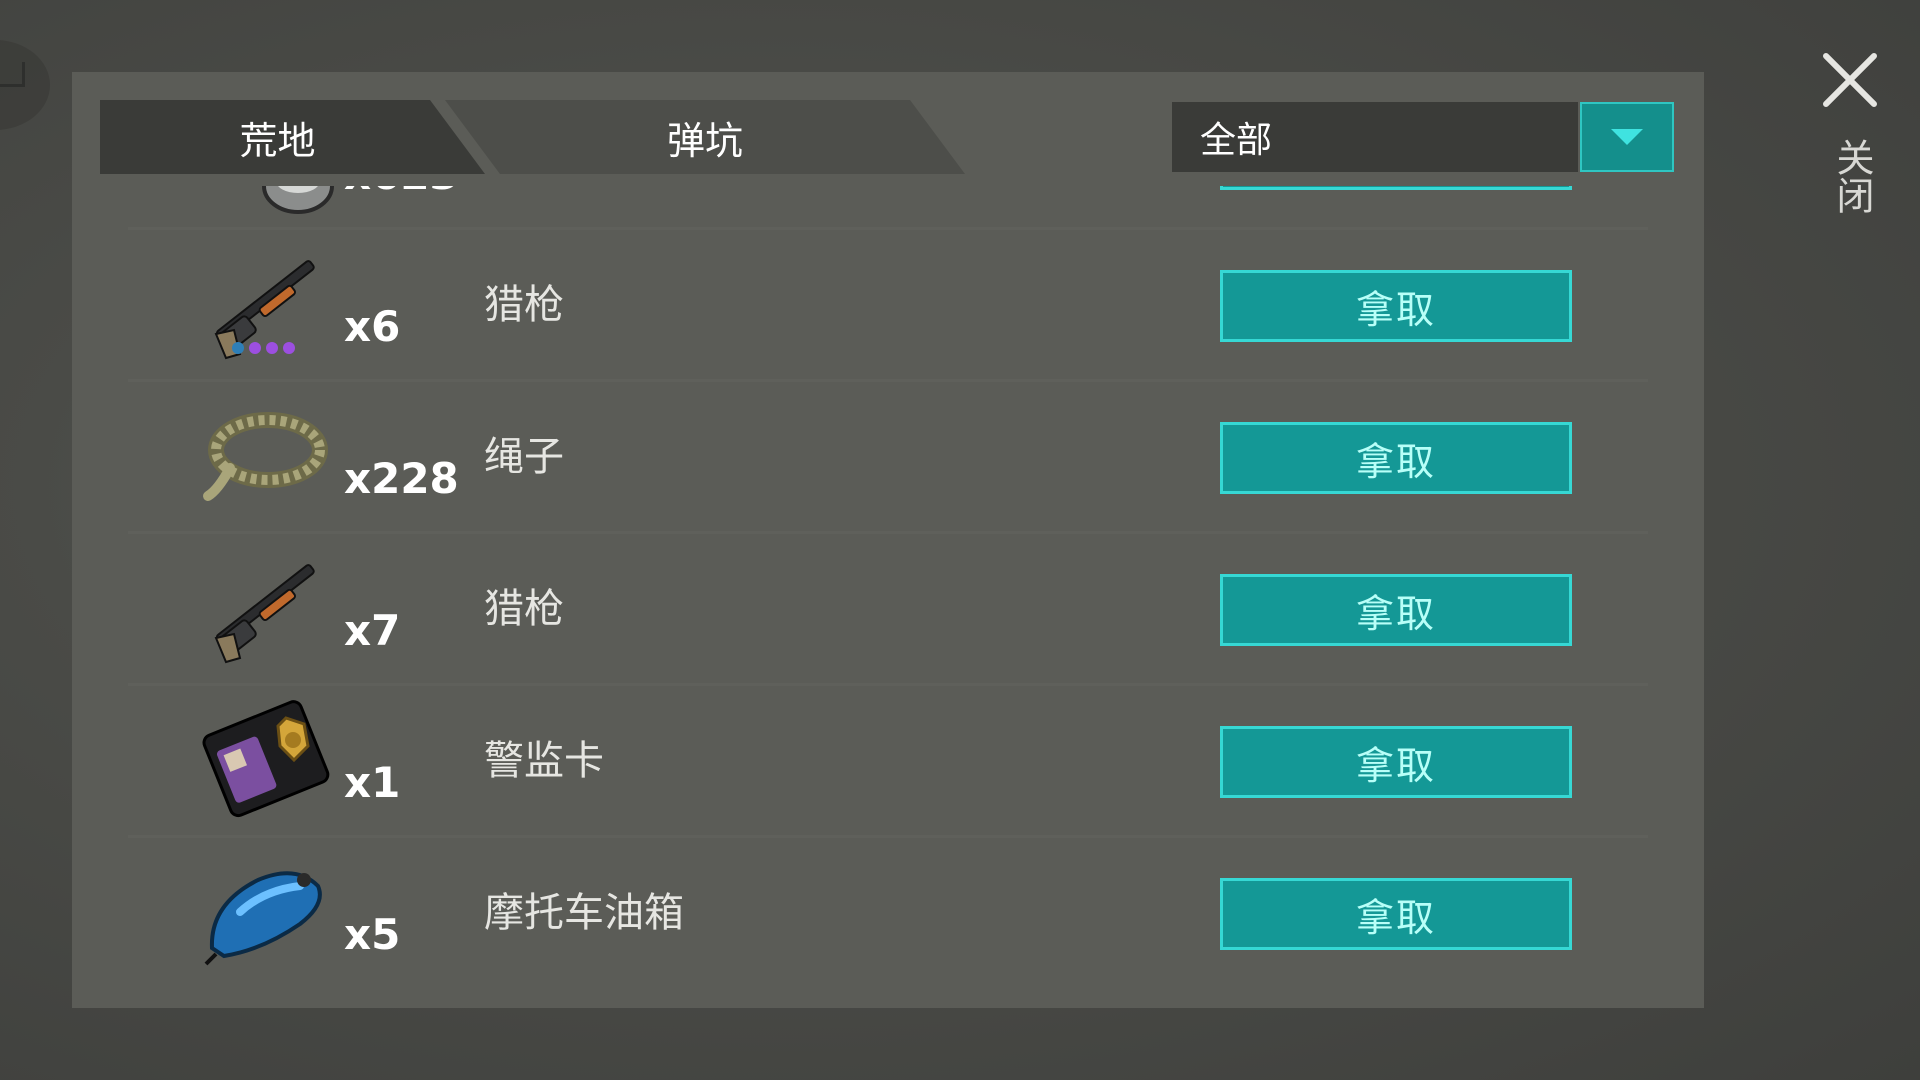  Describe the element at coordinates (1850, 80) in the screenshot. I see `close-icon` at that location.